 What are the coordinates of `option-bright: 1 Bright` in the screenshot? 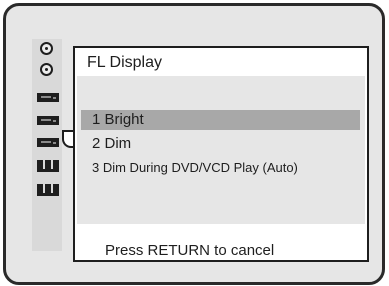 It's located at (118, 119).